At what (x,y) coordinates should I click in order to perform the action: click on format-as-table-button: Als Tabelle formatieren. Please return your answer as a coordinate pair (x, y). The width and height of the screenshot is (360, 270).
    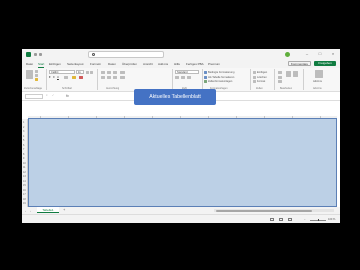
    Looking at the image, I should click on (221, 77).